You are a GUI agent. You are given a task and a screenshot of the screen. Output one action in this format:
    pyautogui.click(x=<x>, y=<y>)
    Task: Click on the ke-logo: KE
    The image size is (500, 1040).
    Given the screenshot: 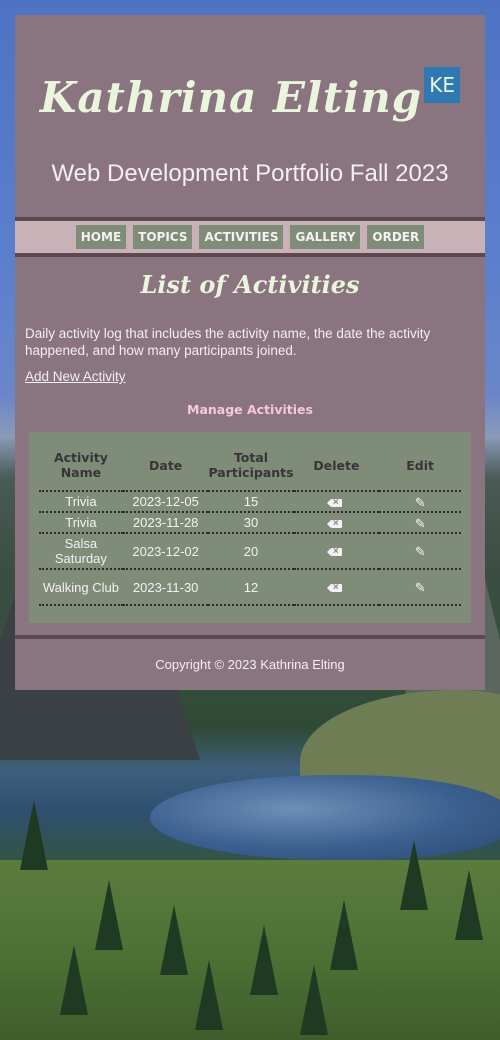 What is the action you would take?
    pyautogui.click(x=442, y=85)
    